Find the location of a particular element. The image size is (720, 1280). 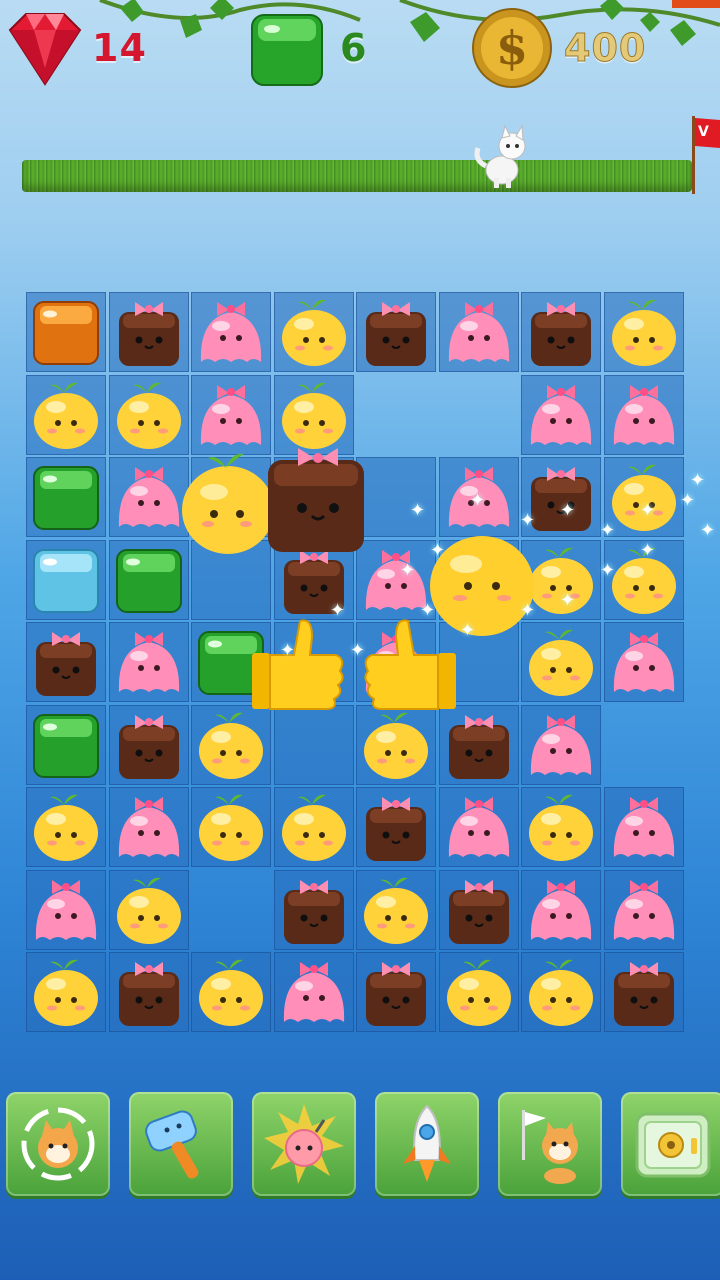

flag-booster-button is located at coordinates (550, 1144).